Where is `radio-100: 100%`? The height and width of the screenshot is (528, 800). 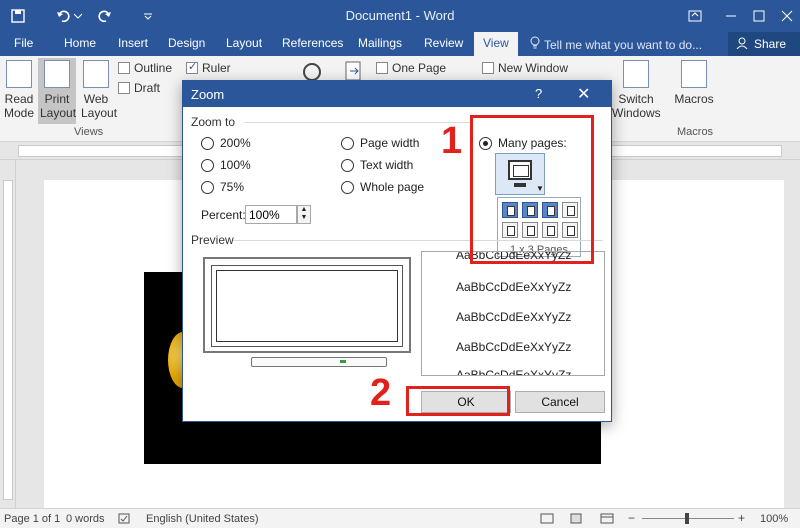
radio-100: 100% is located at coordinates (226, 165).